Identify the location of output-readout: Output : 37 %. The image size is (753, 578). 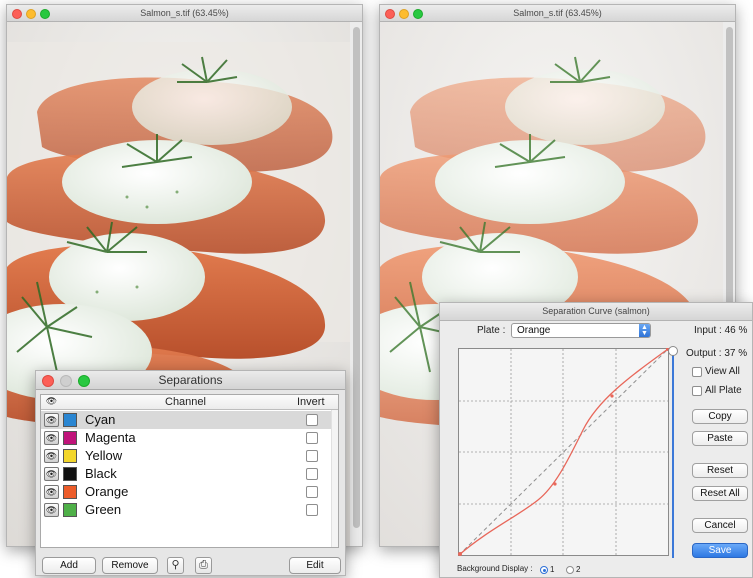
(717, 353).